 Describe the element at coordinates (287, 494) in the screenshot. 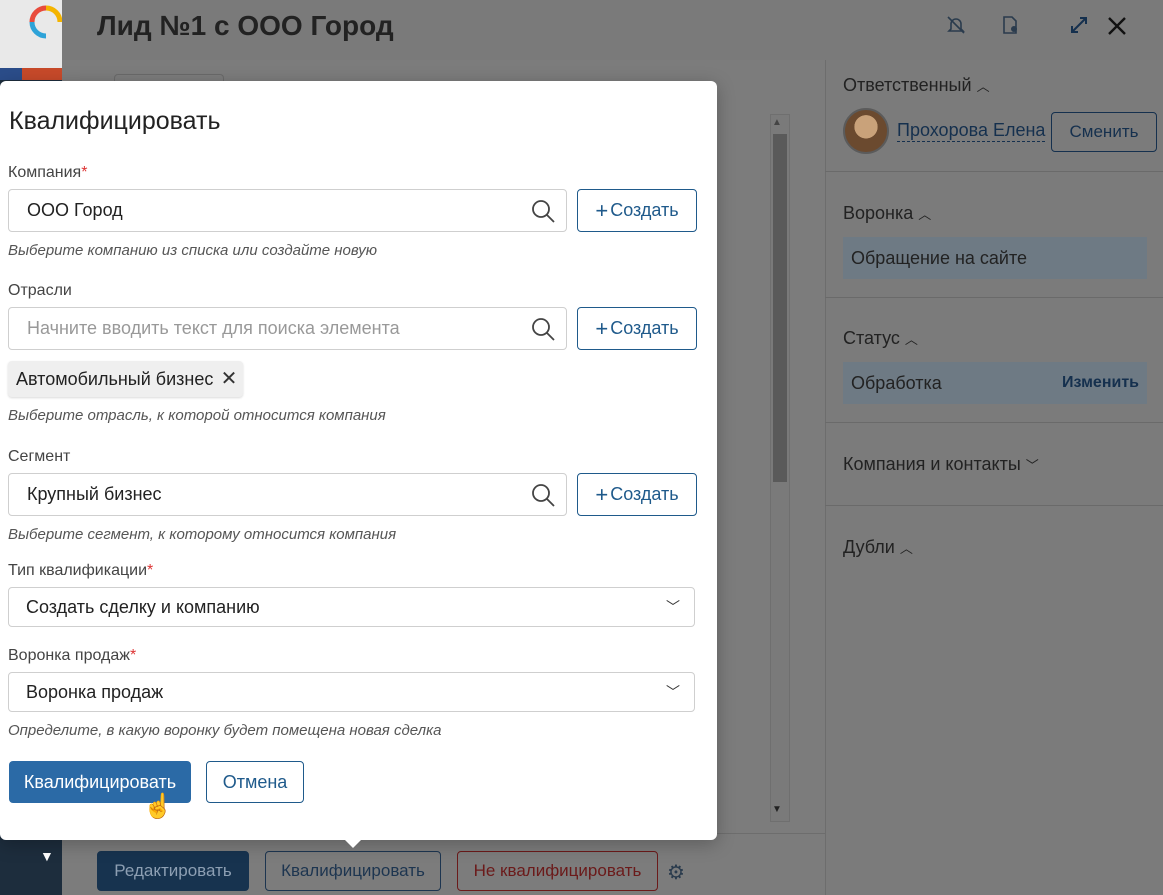

I see `segment-input: Крупный бизнес` at that location.